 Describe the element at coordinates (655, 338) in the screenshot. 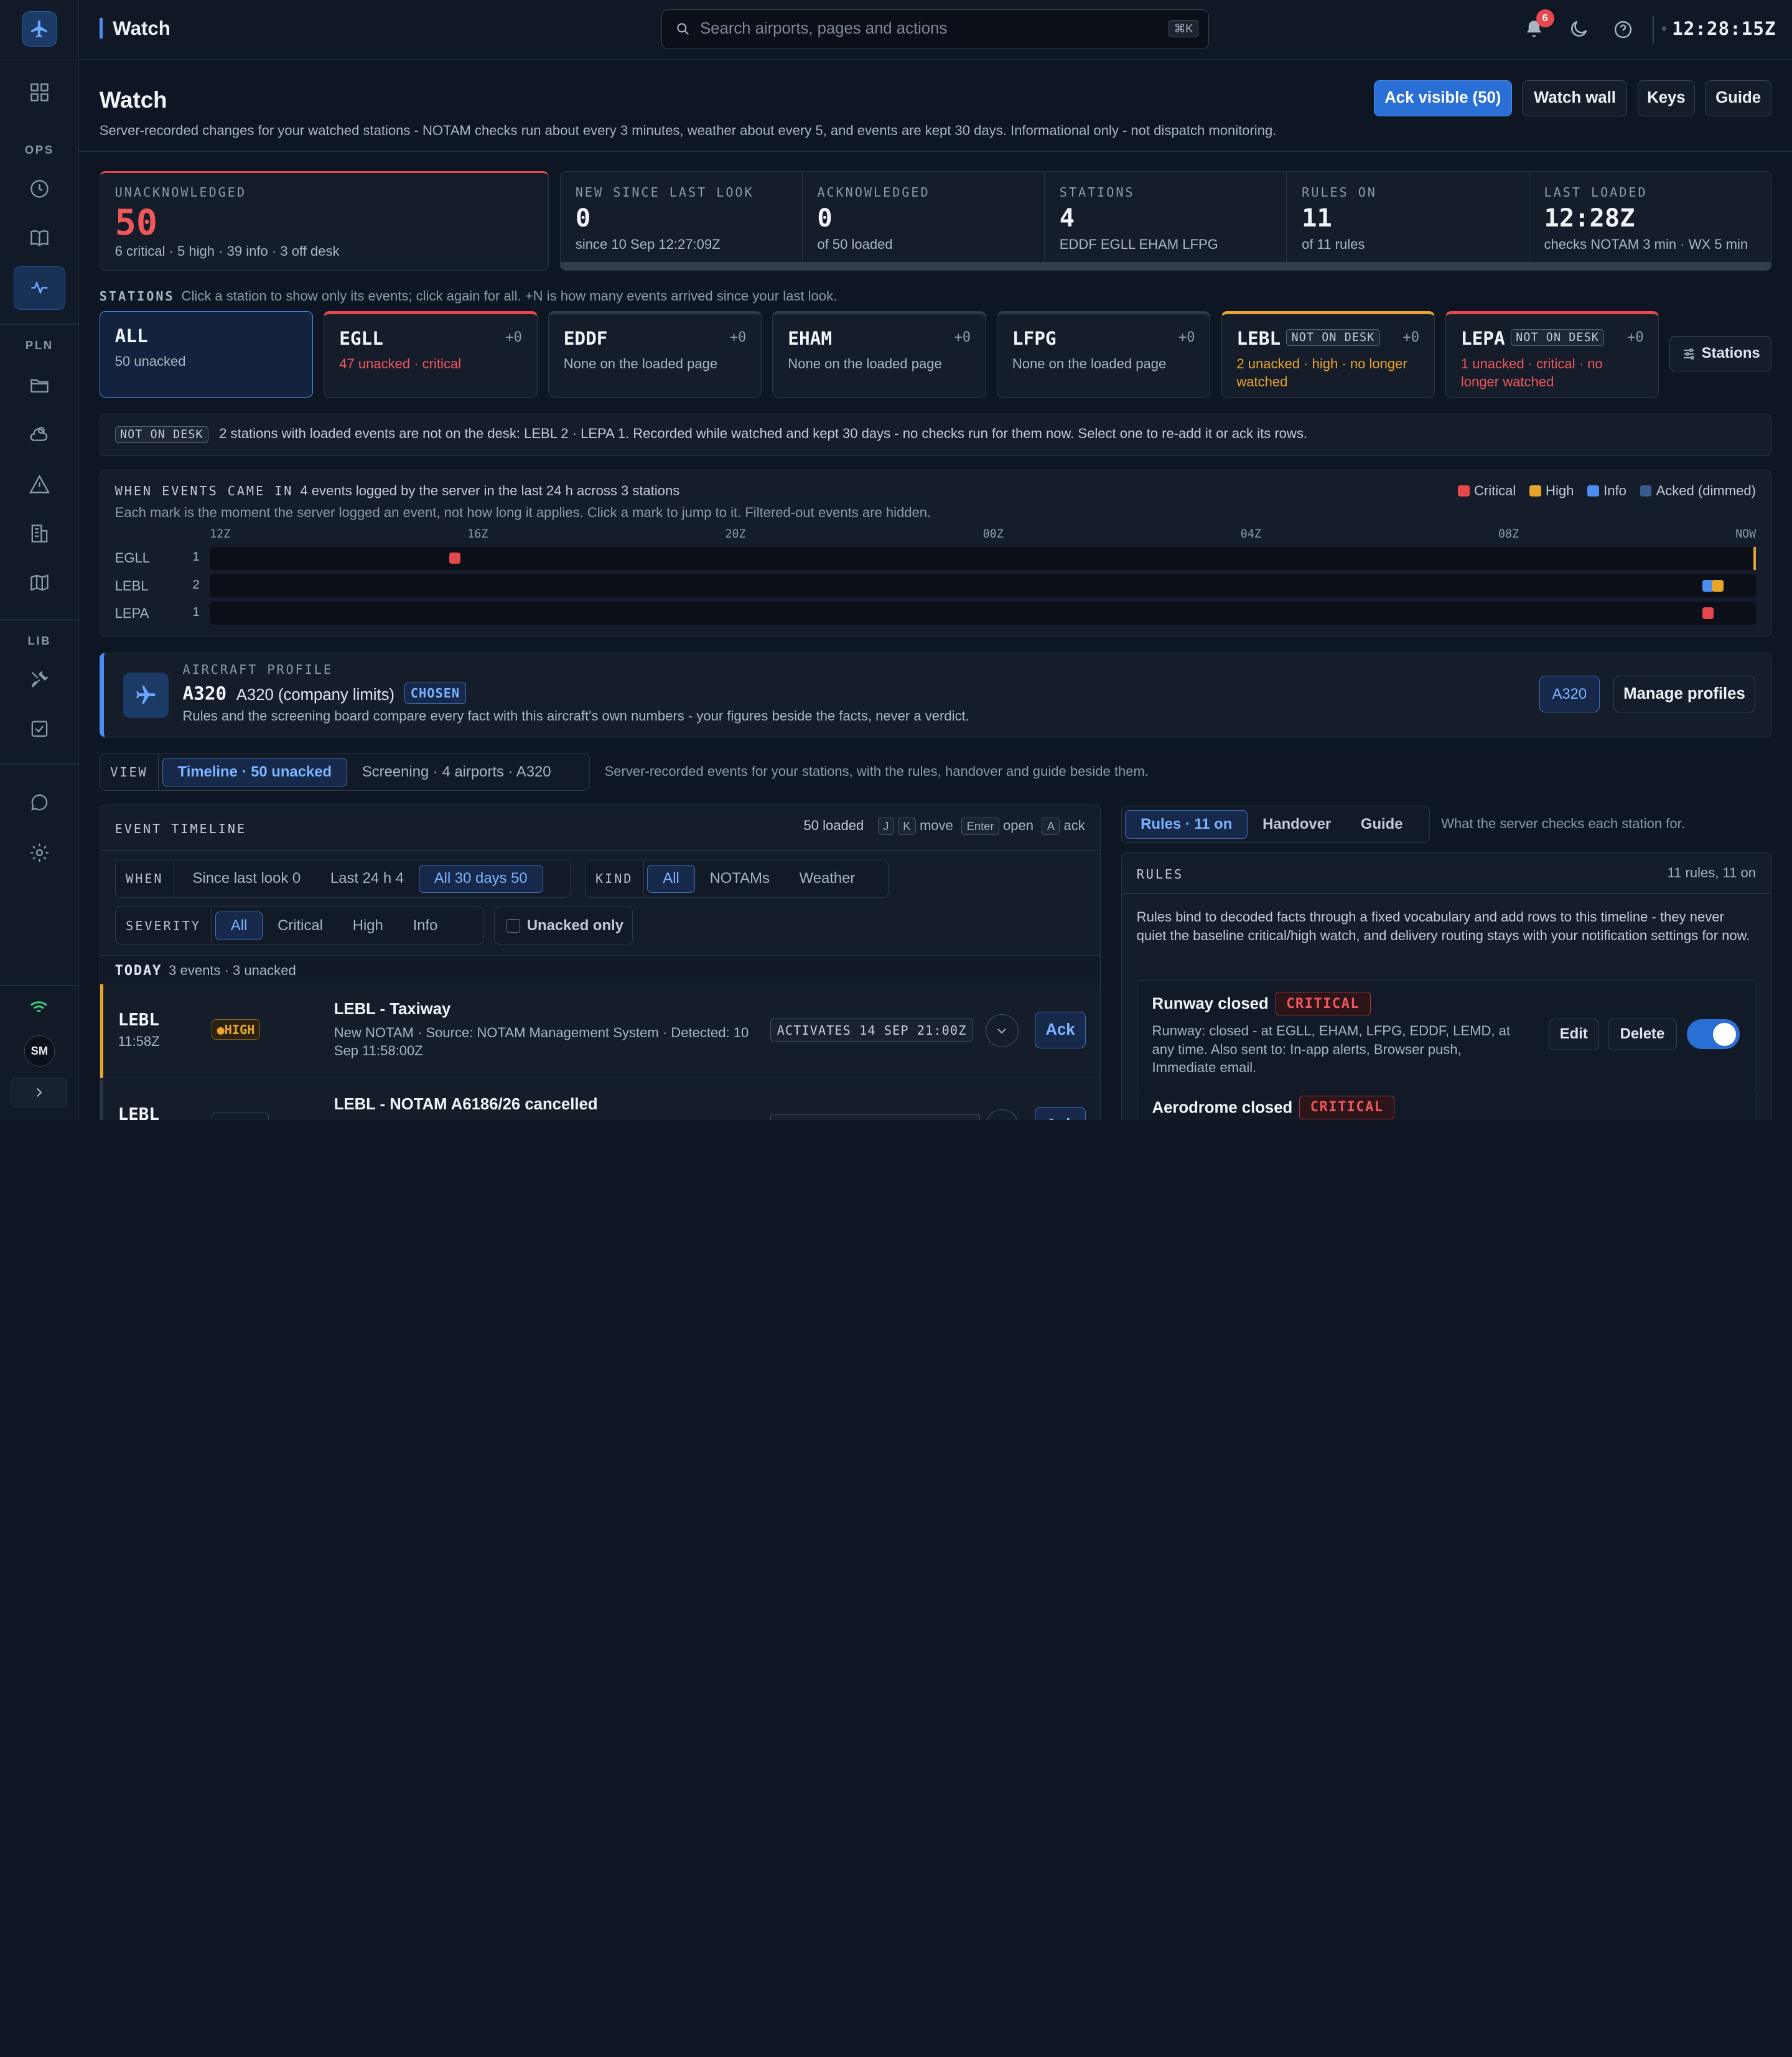

I see `station-code: EDDF` at that location.